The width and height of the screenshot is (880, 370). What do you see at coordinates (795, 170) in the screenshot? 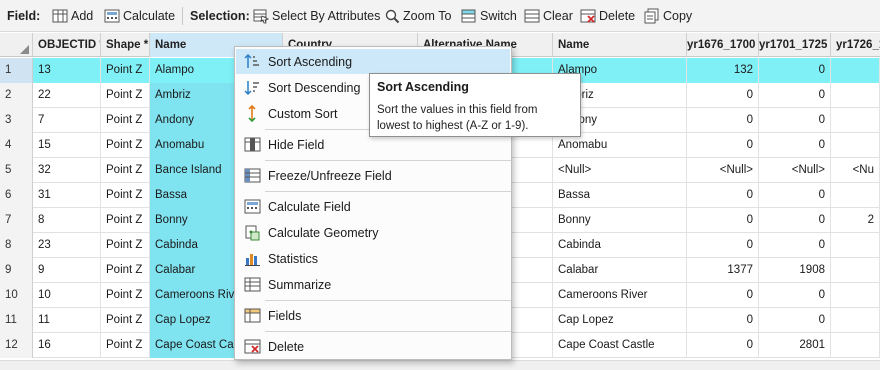
I see `cell-yr1701-1725: <Null>` at bounding box center [795, 170].